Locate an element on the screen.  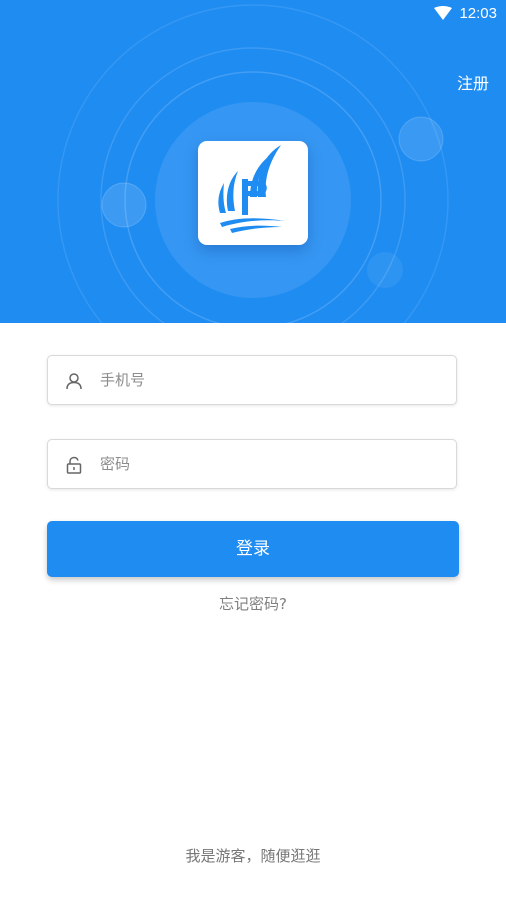
wifi-icon is located at coordinates (443, 13).